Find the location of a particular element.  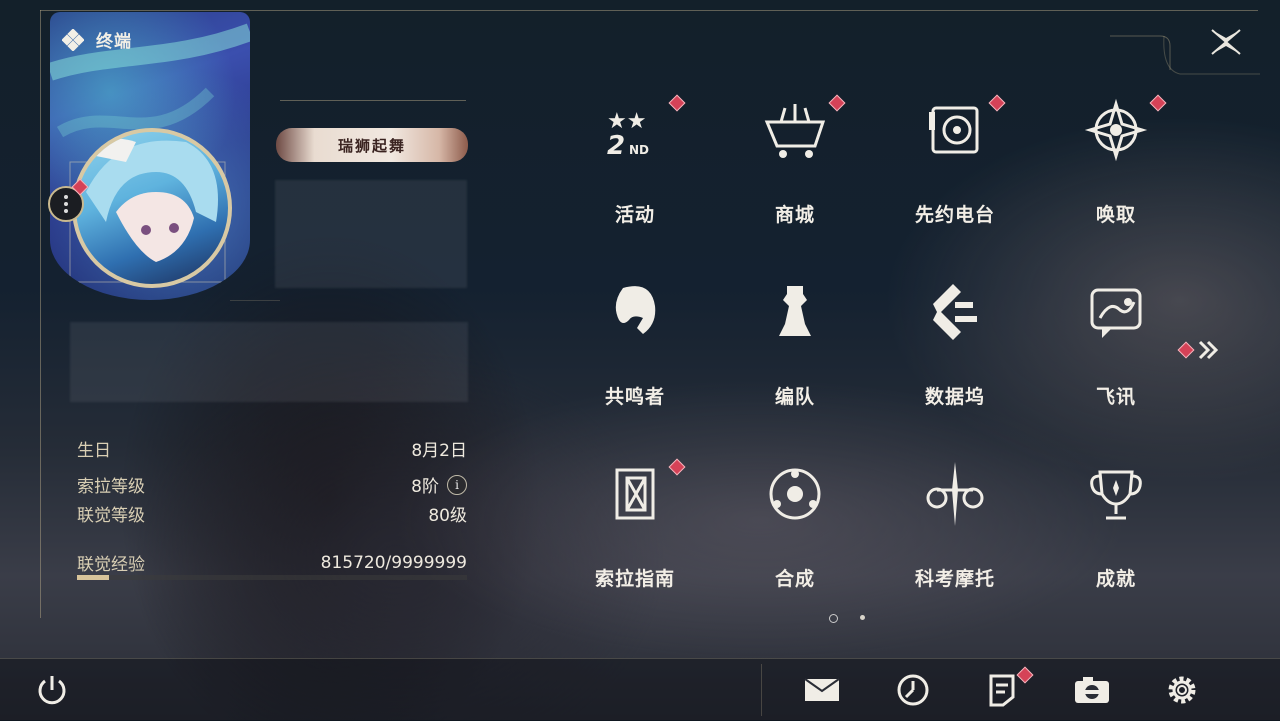

time-button is located at coordinates (913, 690).